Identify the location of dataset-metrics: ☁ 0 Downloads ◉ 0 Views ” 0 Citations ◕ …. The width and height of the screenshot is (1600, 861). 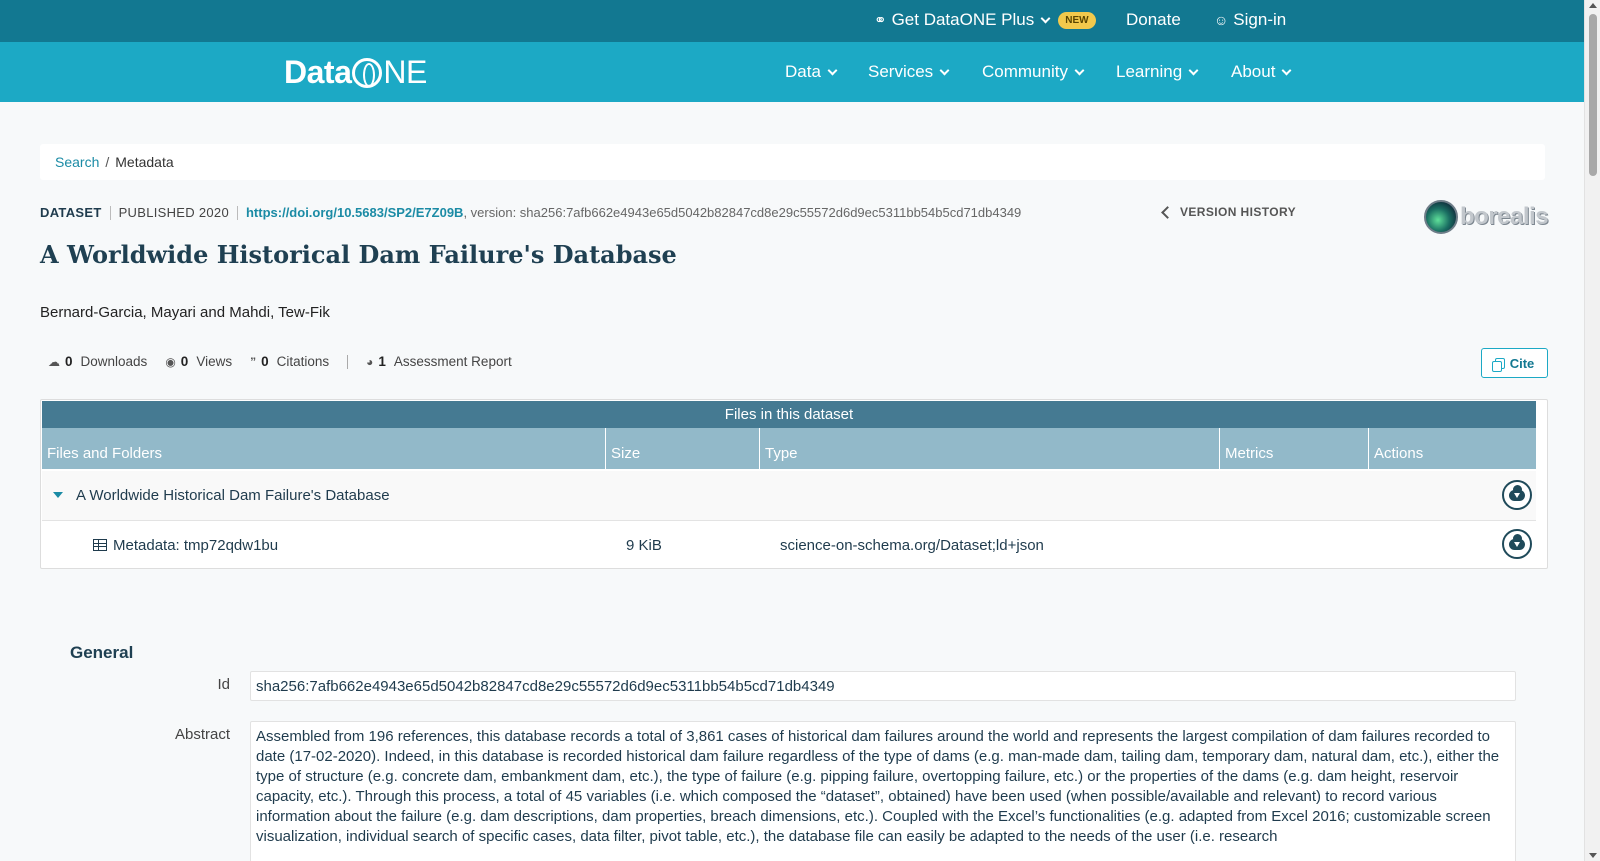
(280, 361).